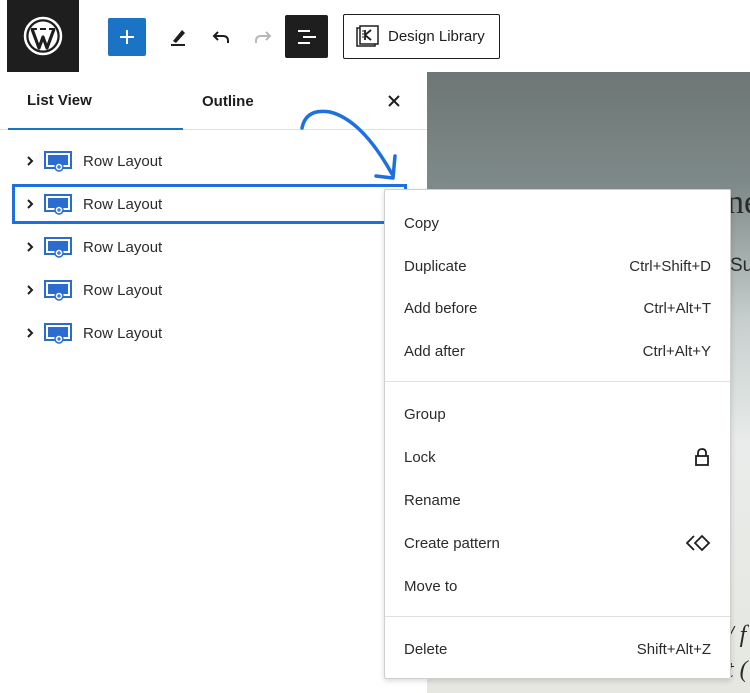 The height and width of the screenshot is (693, 750). Describe the element at coordinates (557, 266) in the screenshot. I see `menu-item-duplicate: Duplicate Ctrl+Shift+D` at that location.